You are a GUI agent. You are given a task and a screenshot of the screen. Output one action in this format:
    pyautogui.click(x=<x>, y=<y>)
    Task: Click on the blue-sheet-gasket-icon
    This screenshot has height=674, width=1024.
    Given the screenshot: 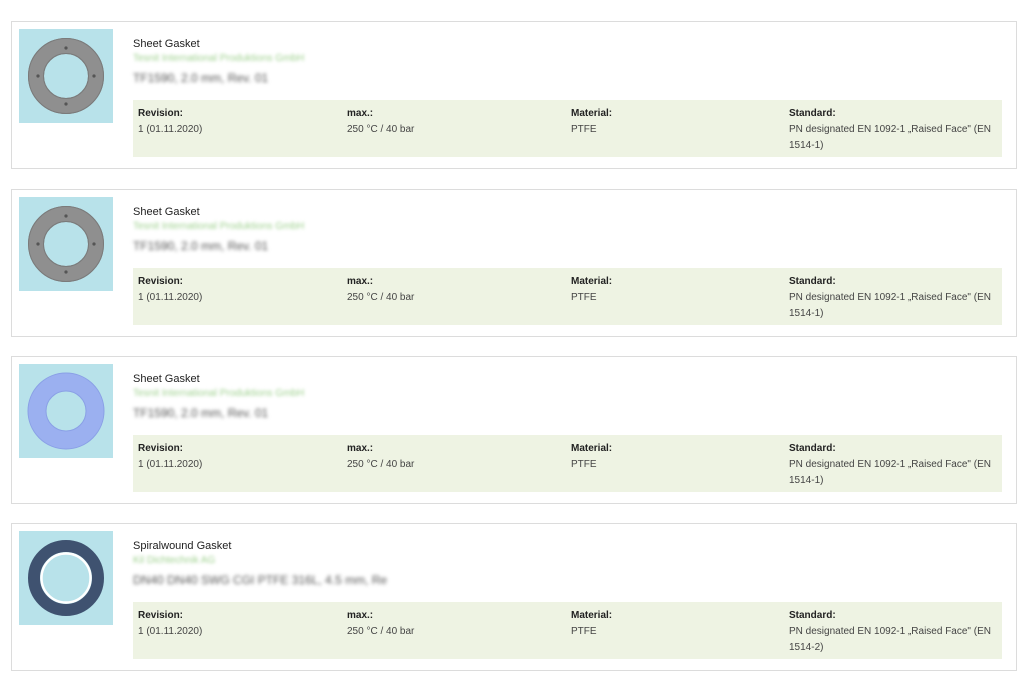 What is the action you would take?
    pyautogui.click(x=66, y=411)
    